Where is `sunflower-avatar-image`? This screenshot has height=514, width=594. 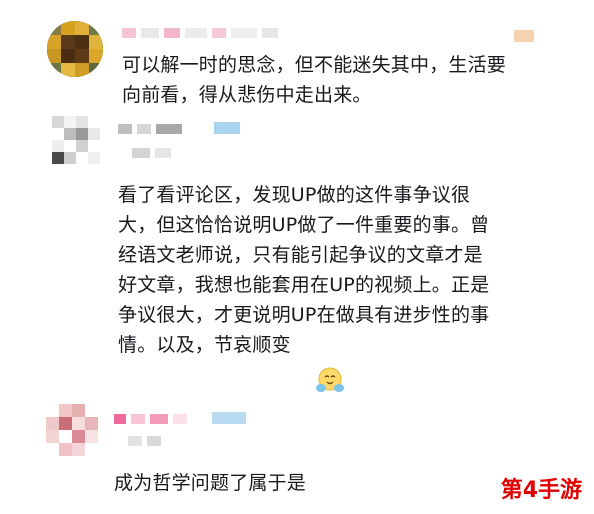
sunflower-avatar-image is located at coordinates (75, 49).